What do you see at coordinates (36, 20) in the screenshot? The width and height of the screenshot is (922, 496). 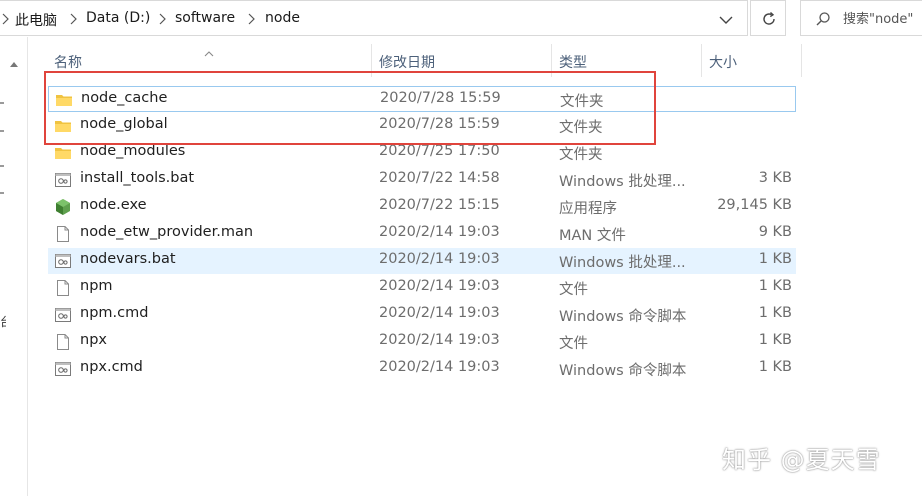 I see `breadcrumb-this-pc: 此电脑` at bounding box center [36, 20].